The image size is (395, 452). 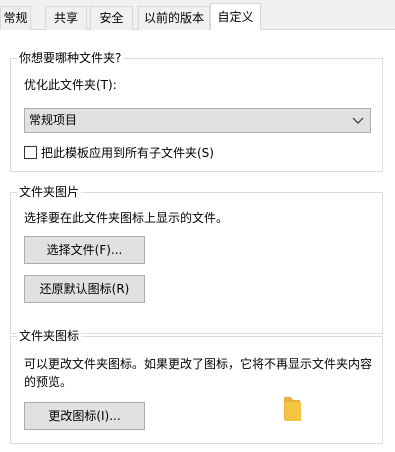 What do you see at coordinates (48, 382) in the screenshot?
I see `folder-icon-description-line2: 的预览。` at bounding box center [48, 382].